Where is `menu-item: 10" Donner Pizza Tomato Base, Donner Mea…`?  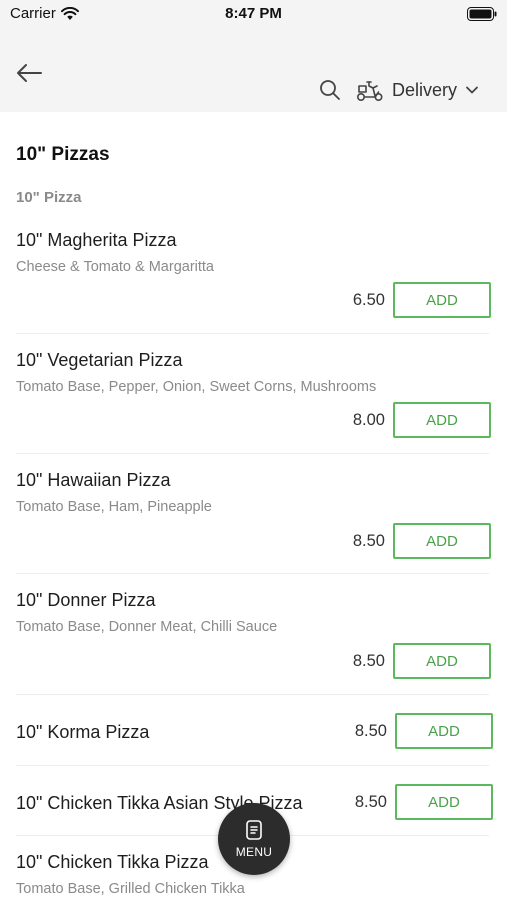 menu-item: 10" Donner Pizza Tomato Base, Donner Mea… is located at coordinates (253, 634).